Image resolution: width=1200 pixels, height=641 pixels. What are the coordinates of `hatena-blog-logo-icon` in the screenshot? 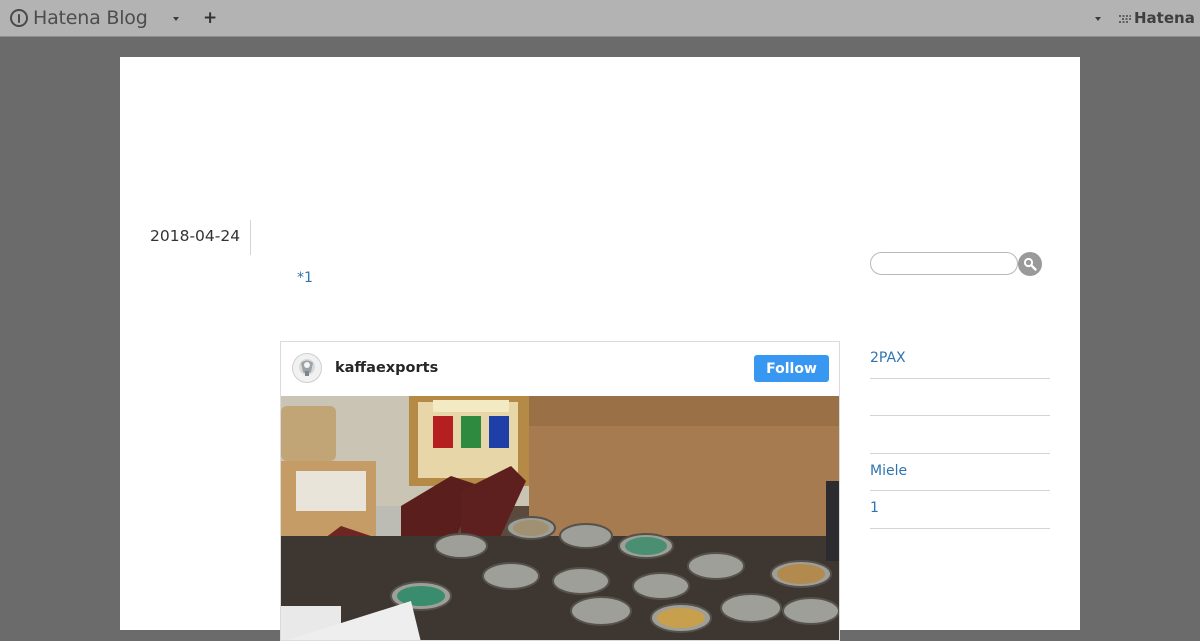 It's located at (19, 18).